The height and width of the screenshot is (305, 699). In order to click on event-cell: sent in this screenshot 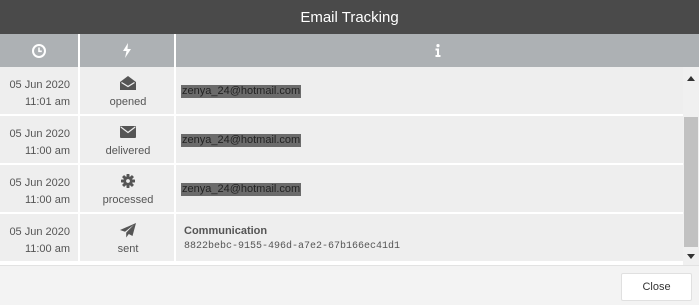, I will do `click(128, 237)`.